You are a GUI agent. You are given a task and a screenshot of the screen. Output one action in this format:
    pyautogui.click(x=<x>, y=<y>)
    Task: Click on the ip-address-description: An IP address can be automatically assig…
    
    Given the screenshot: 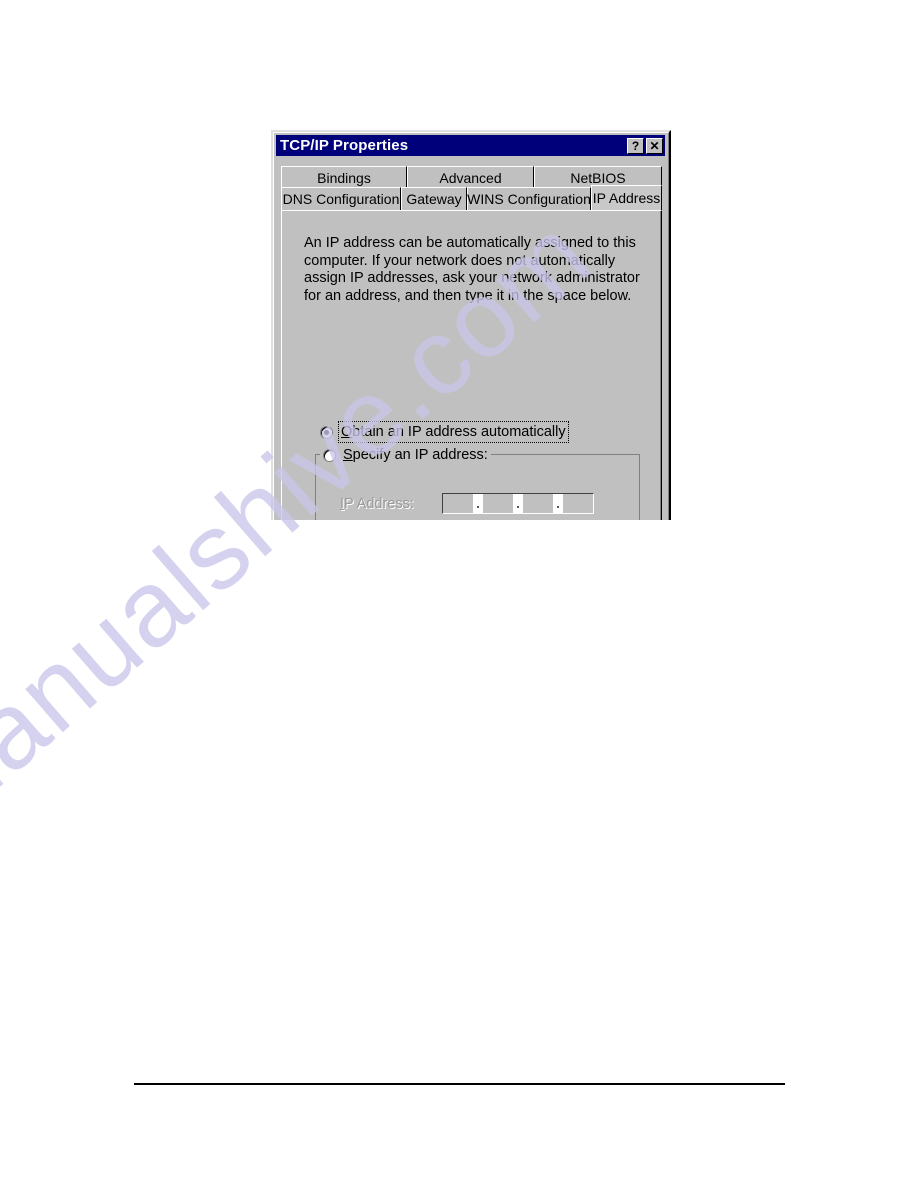 What is the action you would take?
    pyautogui.click(x=472, y=269)
    